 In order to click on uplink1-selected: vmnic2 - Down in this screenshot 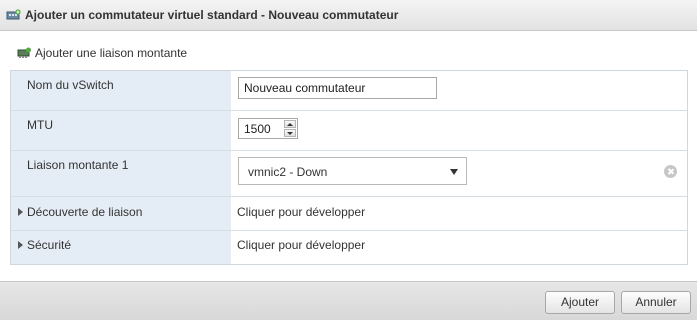, I will do `click(288, 172)`.